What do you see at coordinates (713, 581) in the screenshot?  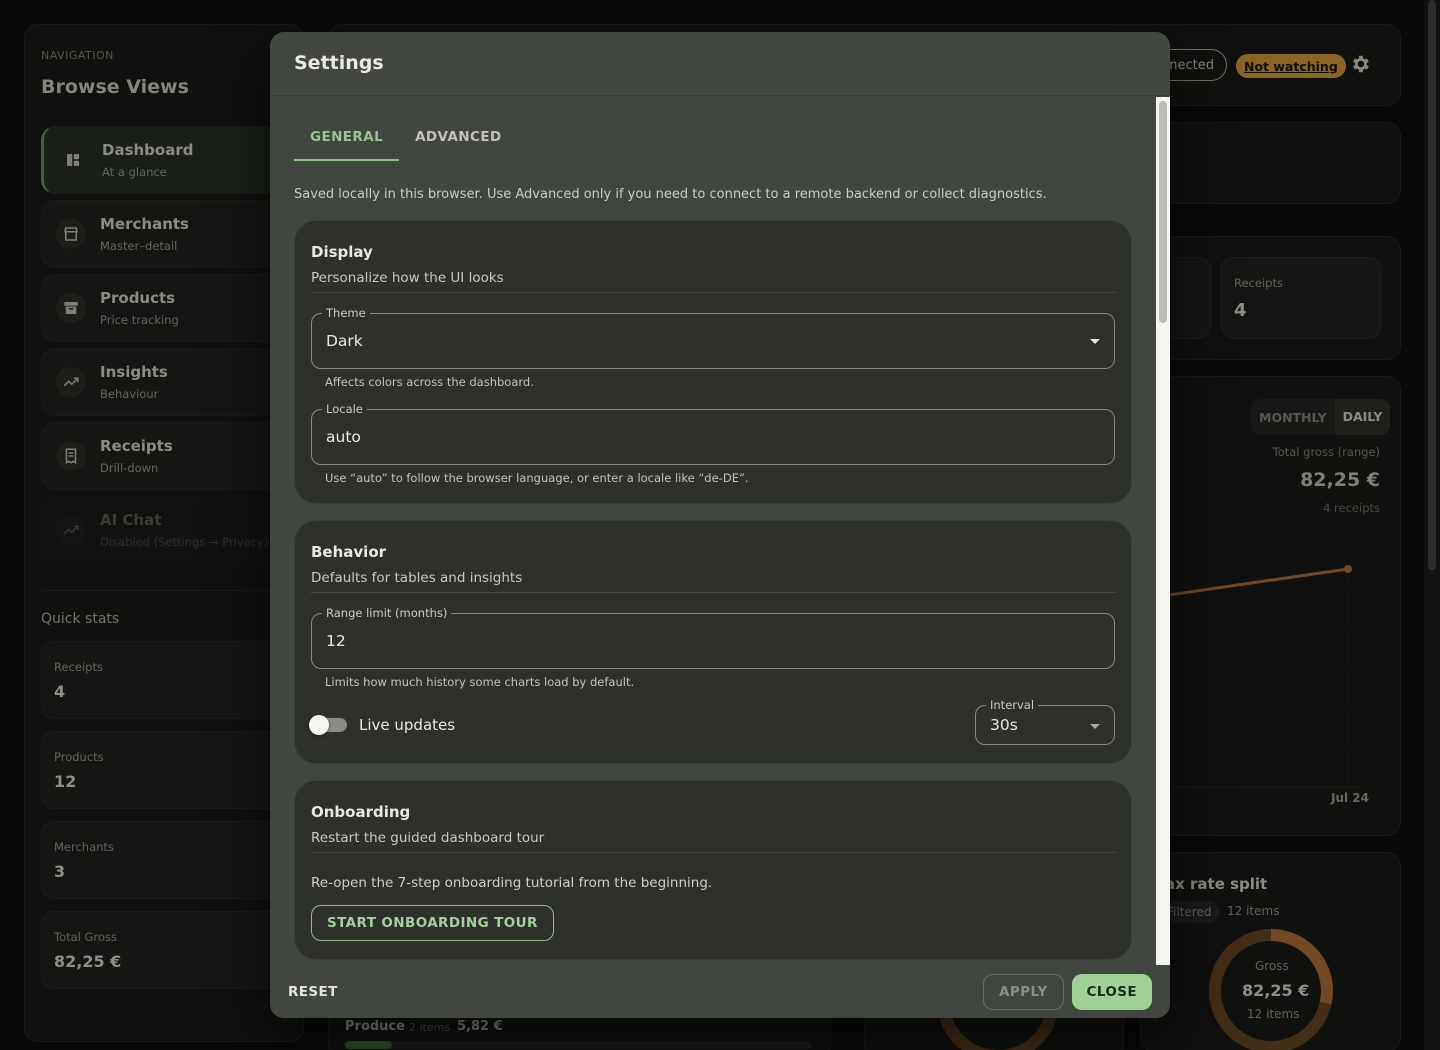 I see `section-subtitle: Defaults for tables and insights` at bounding box center [713, 581].